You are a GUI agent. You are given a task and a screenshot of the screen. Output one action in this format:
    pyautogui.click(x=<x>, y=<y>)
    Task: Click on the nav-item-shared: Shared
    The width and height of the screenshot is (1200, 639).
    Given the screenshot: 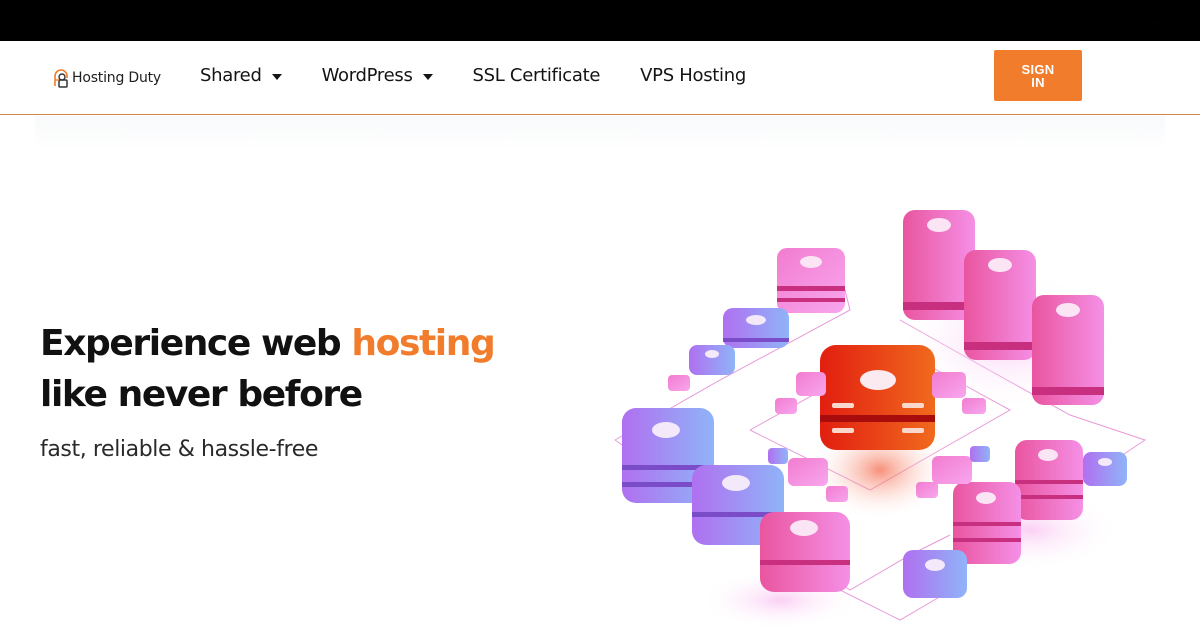 What is the action you would take?
    pyautogui.click(x=241, y=75)
    